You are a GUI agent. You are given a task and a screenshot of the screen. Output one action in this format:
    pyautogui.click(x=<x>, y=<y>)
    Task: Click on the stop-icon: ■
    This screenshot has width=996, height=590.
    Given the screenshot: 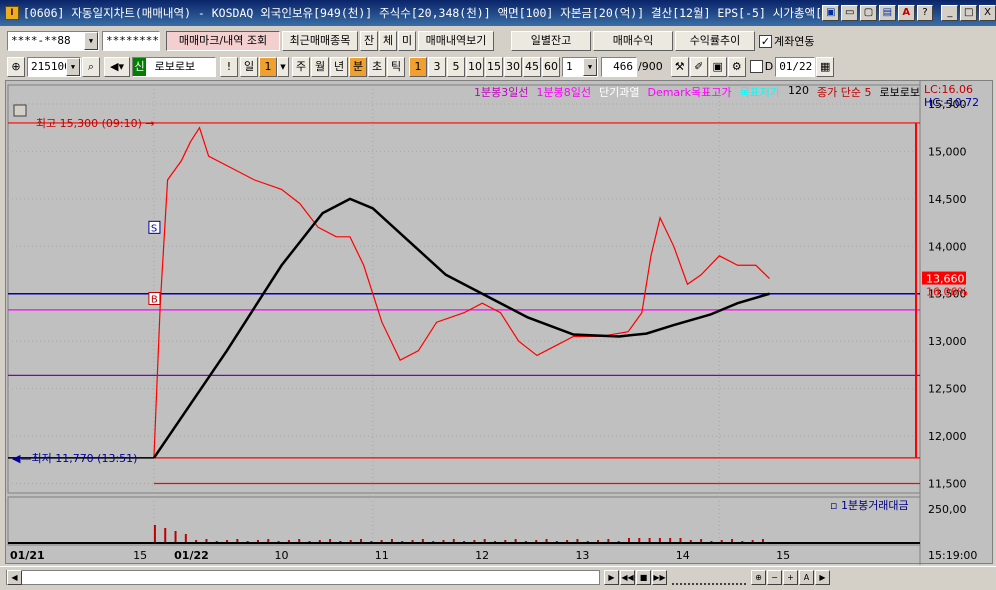 What is the action you would take?
    pyautogui.click(x=643, y=577)
    